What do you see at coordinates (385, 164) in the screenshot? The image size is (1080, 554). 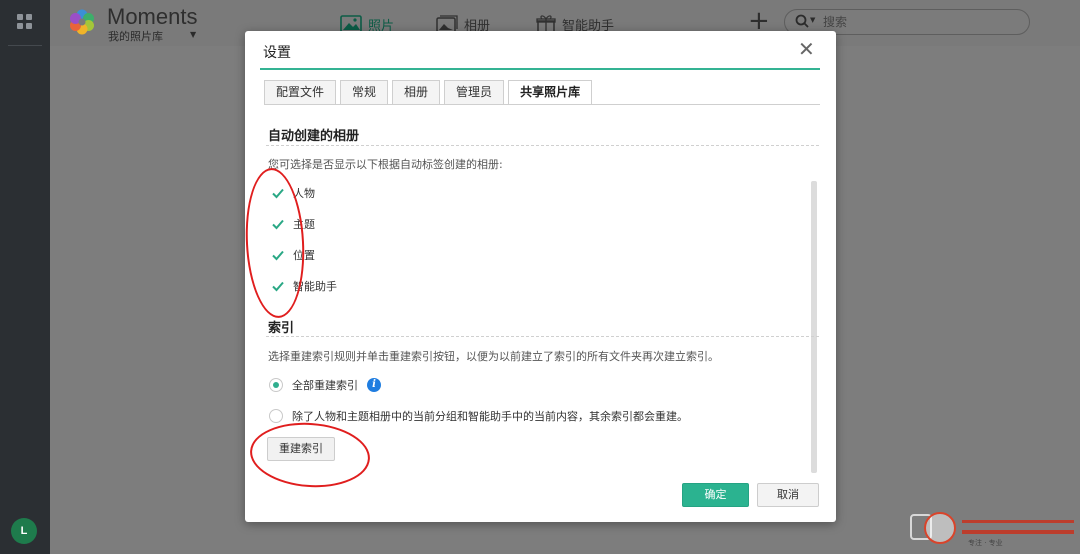 I see `auto-albums-description: 您可选择是否显示以下根据自动标签创建的相册:` at bounding box center [385, 164].